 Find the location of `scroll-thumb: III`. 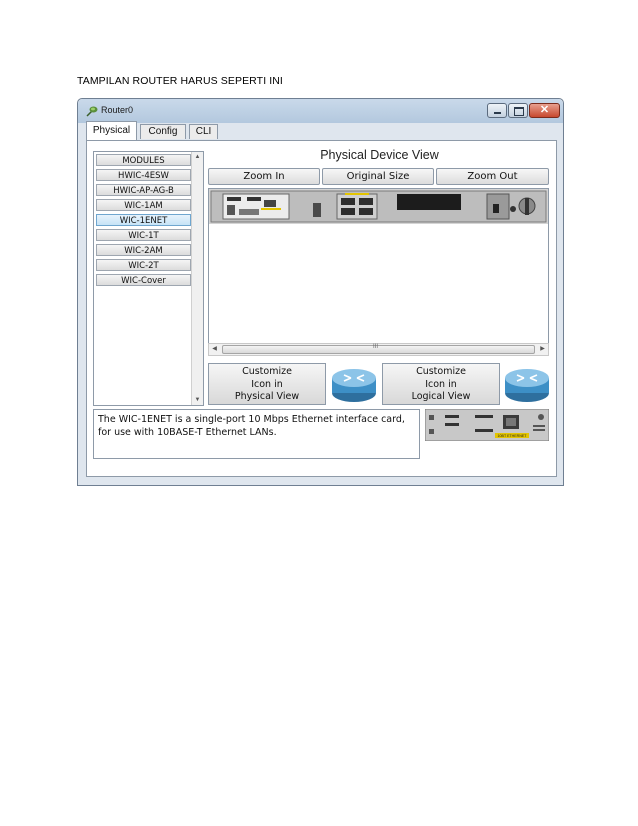

scroll-thumb: III is located at coordinates (378, 349).